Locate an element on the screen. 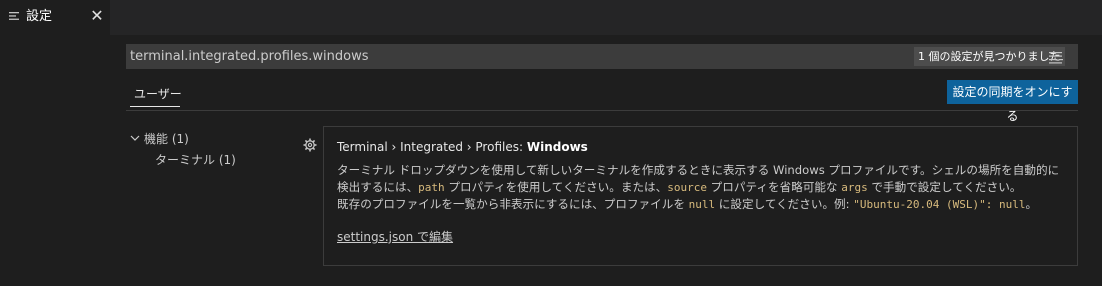 Image resolution: width=1102 pixels, height=286 pixels. code-null: null is located at coordinates (702, 204).